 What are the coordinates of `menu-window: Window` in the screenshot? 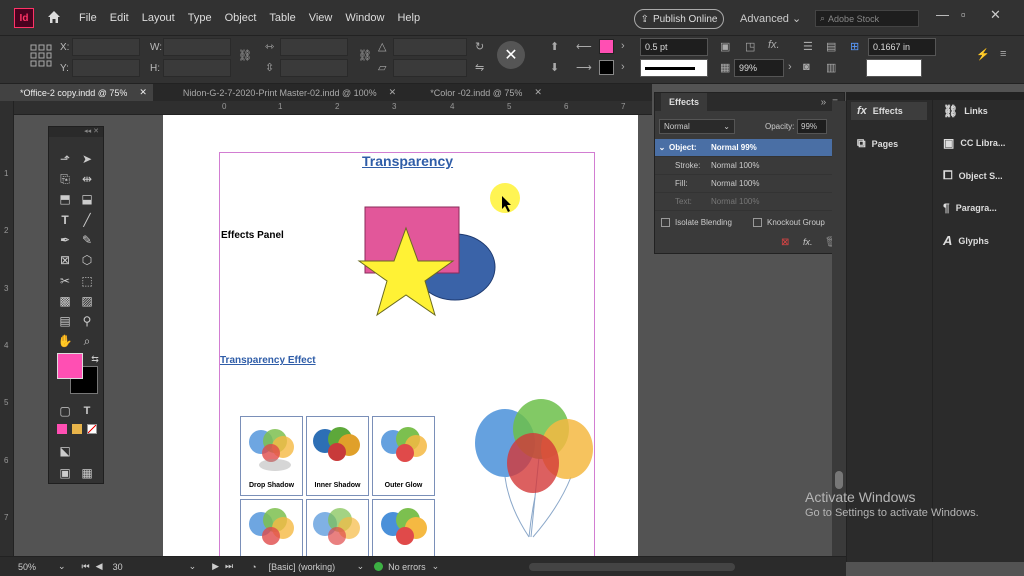 It's located at (364, 18).